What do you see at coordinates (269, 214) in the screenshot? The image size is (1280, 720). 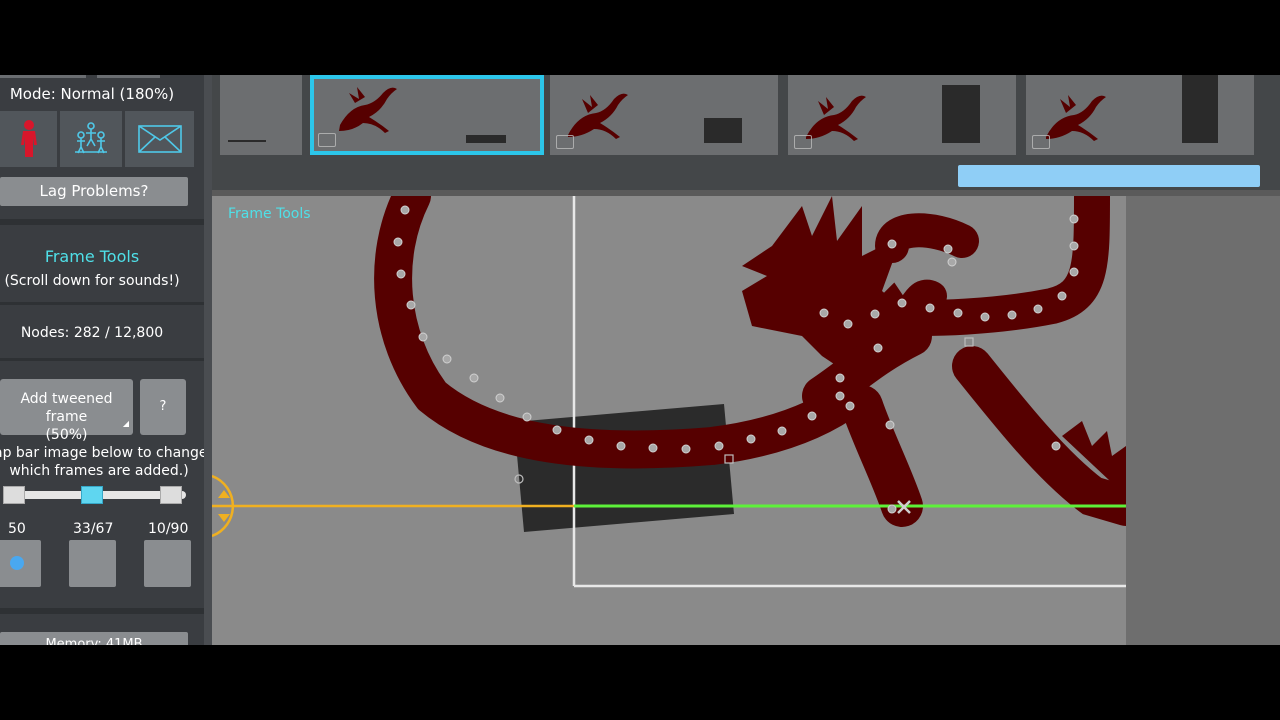 I see `stage-label: Frame Tools` at bounding box center [269, 214].